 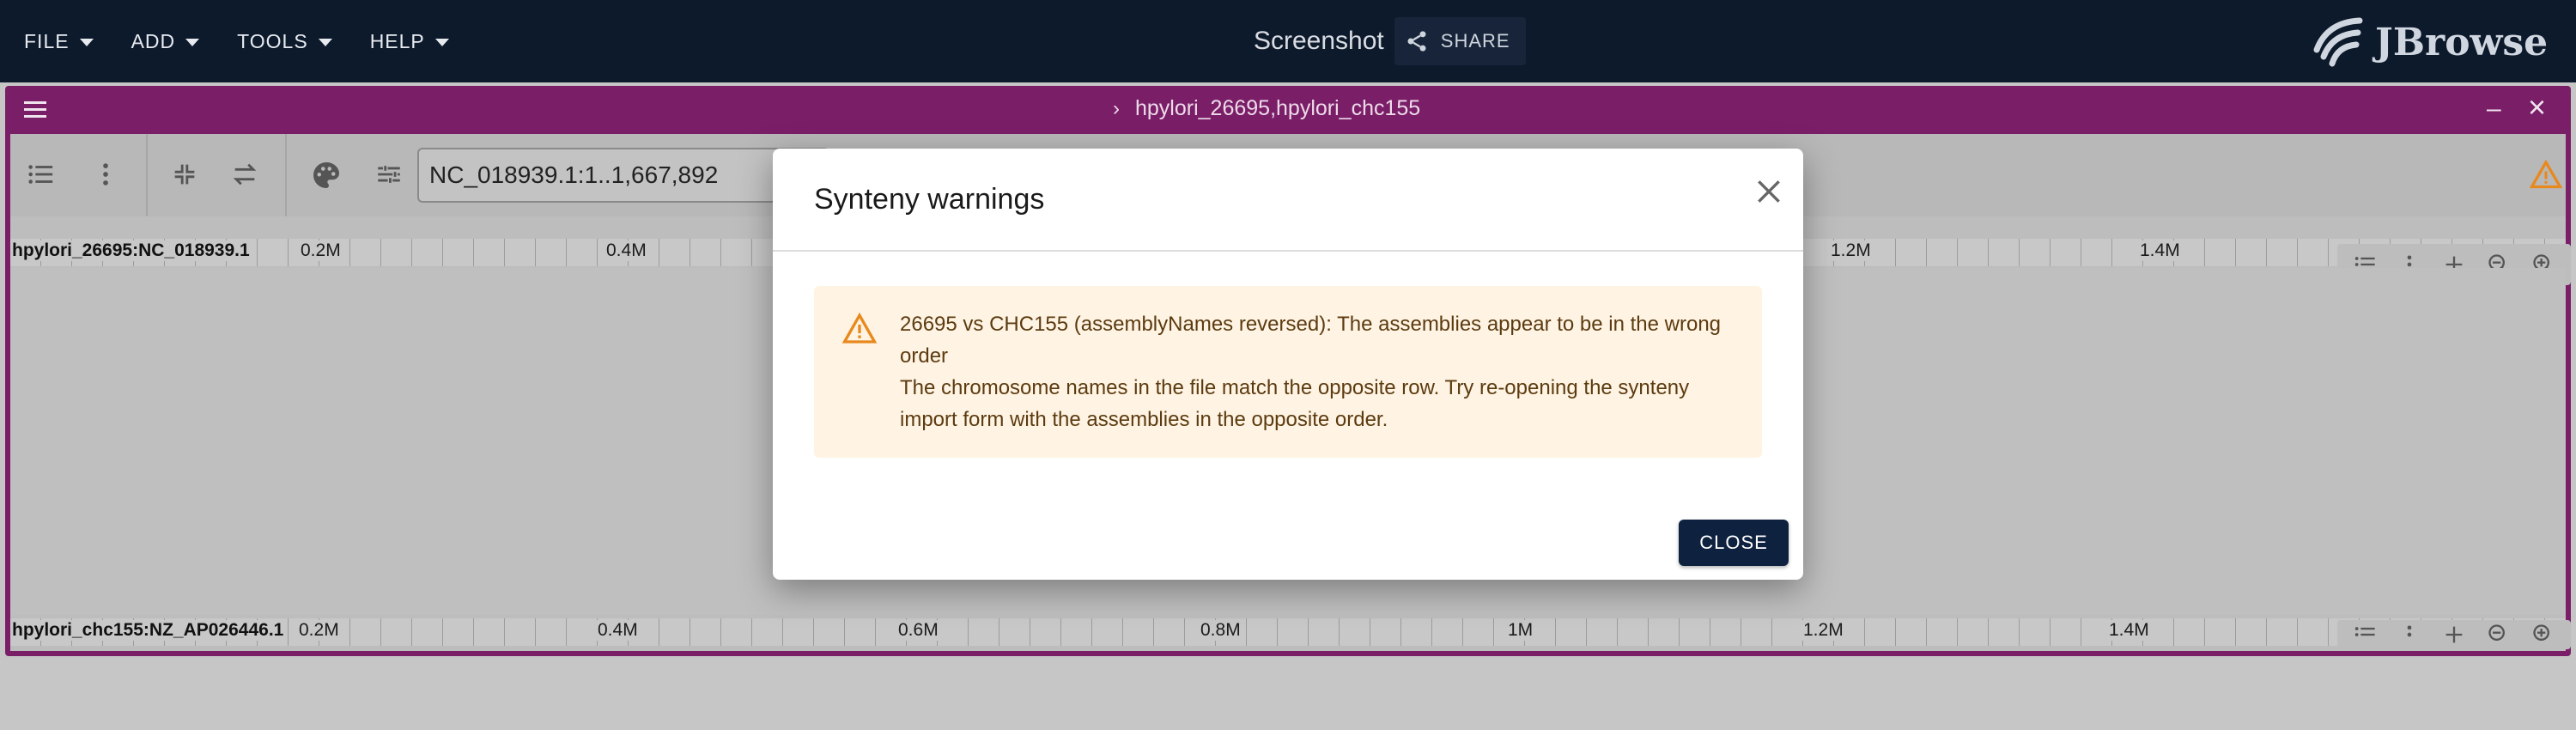 I want to click on dialog-divider, so click(x=1288, y=251).